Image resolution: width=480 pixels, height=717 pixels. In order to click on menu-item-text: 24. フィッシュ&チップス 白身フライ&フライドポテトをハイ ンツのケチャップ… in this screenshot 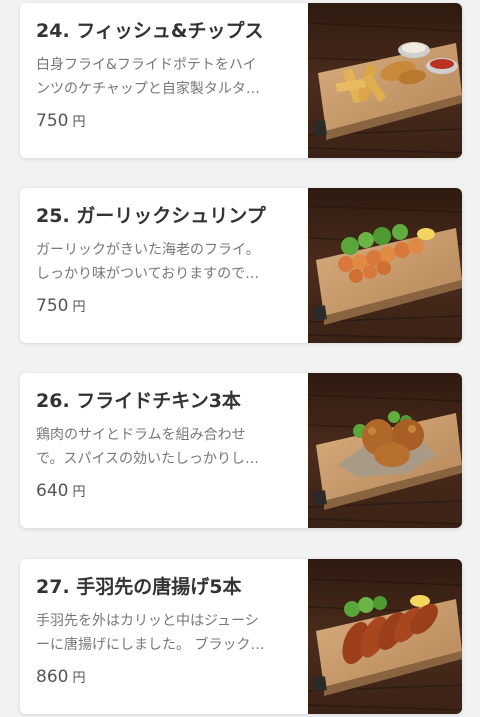, I will do `click(167, 76)`.